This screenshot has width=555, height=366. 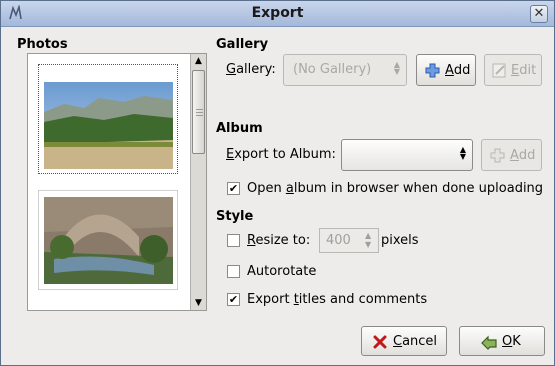 I want to click on gallery-label: Gallery:, so click(x=251, y=69).